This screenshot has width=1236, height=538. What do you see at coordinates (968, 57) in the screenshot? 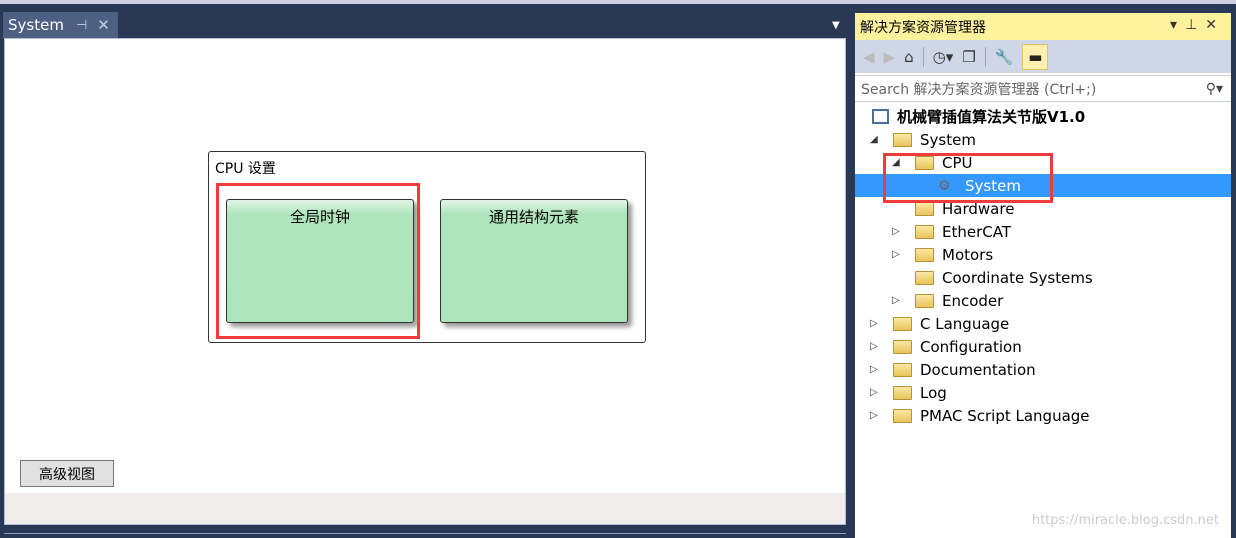
I see `collapse-all-icon: ❐` at bounding box center [968, 57].